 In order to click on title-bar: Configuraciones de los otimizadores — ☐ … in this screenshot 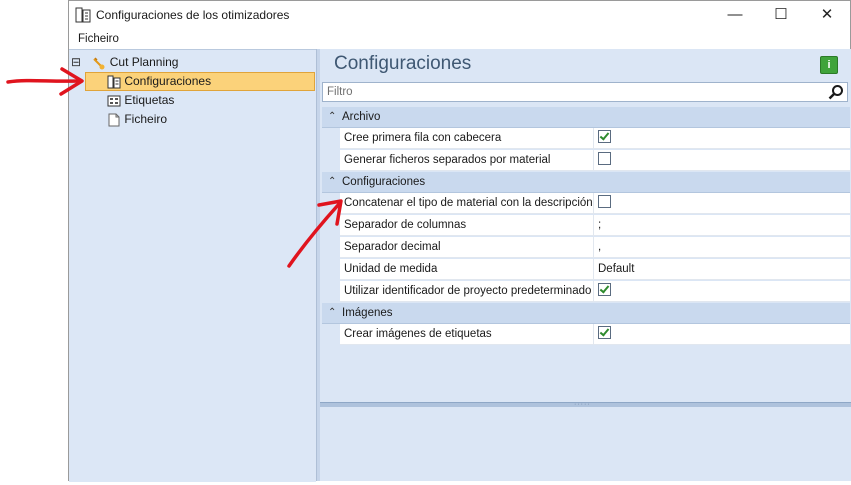, I will do `click(459, 15)`.